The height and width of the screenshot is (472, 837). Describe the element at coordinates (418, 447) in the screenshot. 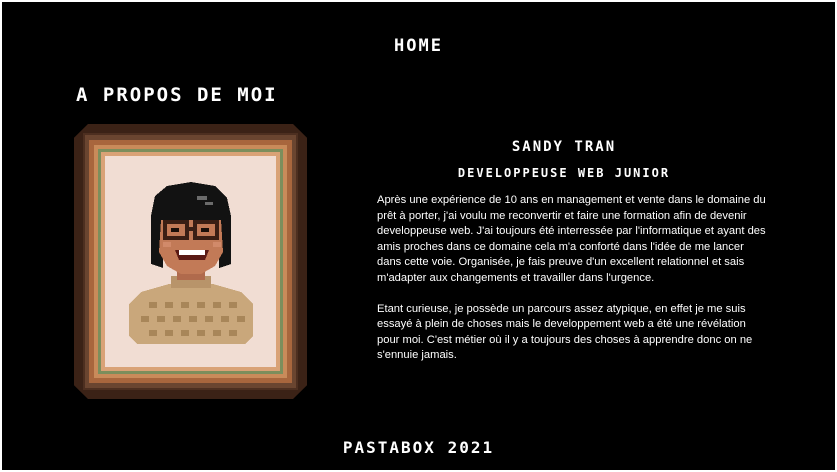

I see `footer-text: PASTABOX 2021` at that location.